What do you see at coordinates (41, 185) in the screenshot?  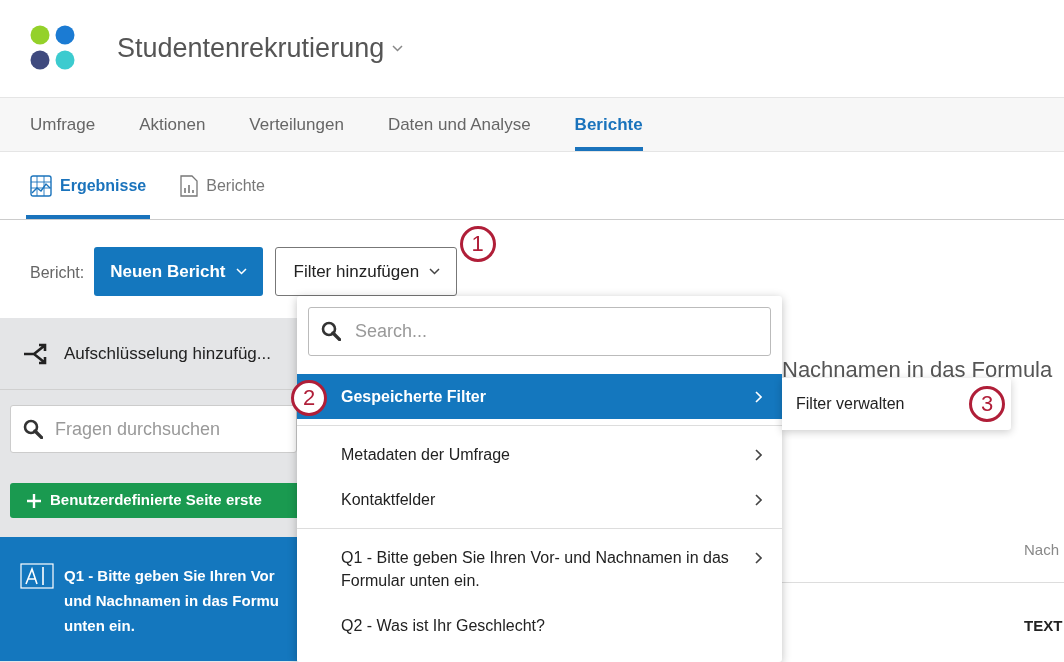 I see `chart-grid-icon` at bounding box center [41, 185].